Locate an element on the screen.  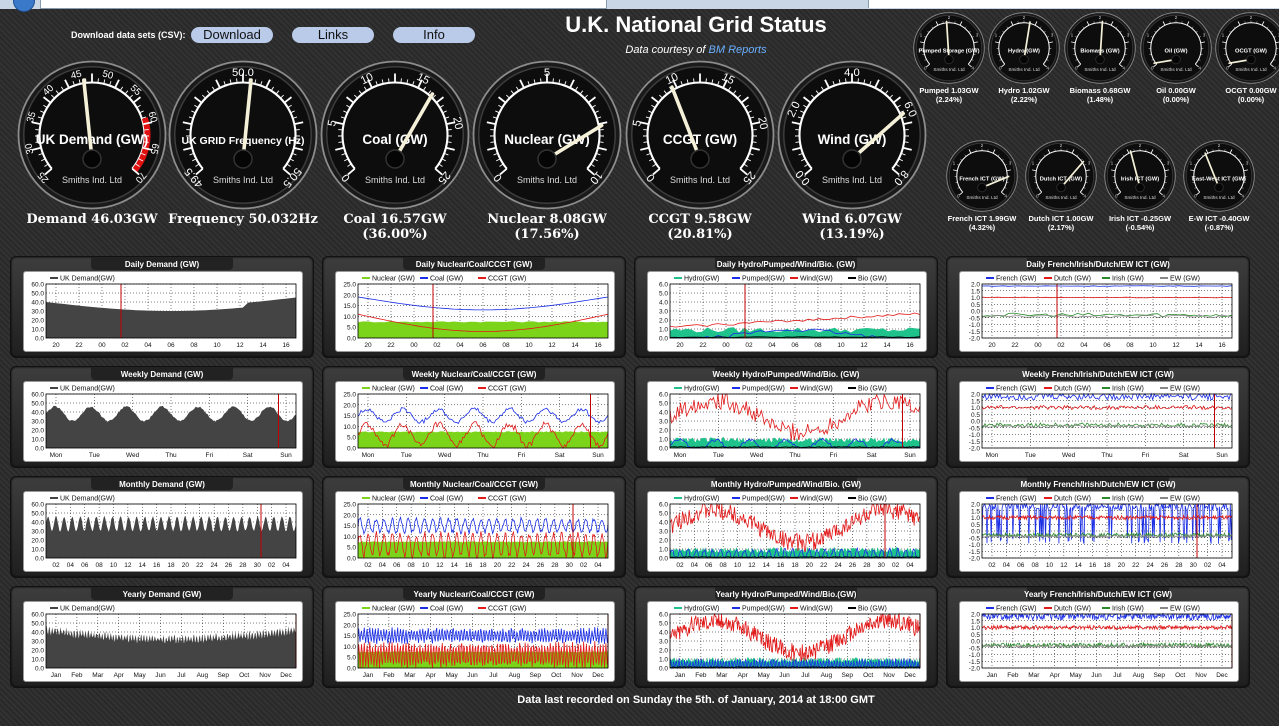
x-tick-label: Fri is located at coordinates (834, 455).